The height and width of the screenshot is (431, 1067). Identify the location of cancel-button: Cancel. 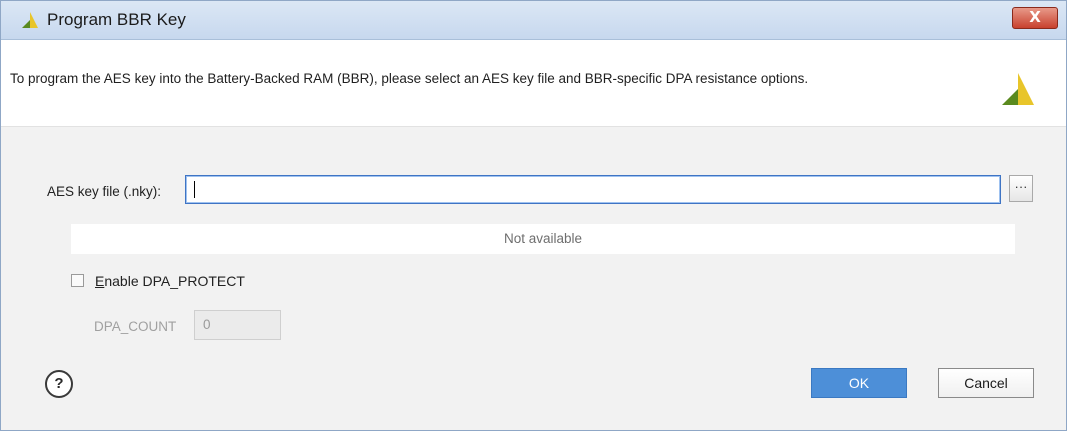
(986, 383).